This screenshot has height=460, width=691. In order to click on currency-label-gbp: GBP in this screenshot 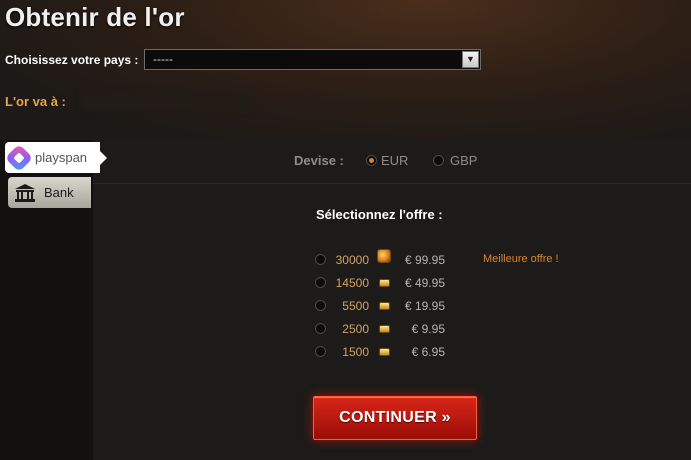, I will do `click(464, 160)`.